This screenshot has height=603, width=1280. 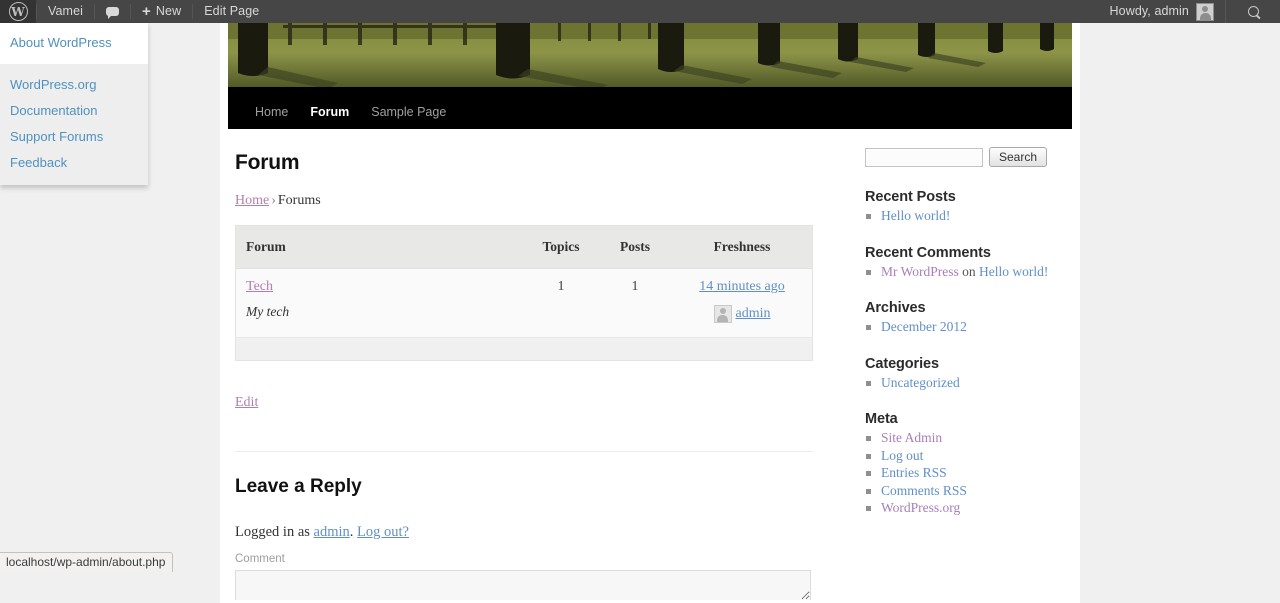 What do you see at coordinates (742, 286) in the screenshot?
I see `freshness-time-link: 14 minutes ago` at bounding box center [742, 286].